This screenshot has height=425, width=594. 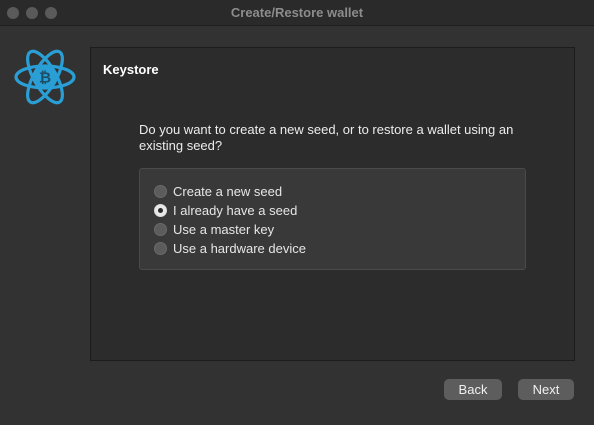 What do you see at coordinates (228, 191) in the screenshot?
I see `option-label: Create a new seed` at bounding box center [228, 191].